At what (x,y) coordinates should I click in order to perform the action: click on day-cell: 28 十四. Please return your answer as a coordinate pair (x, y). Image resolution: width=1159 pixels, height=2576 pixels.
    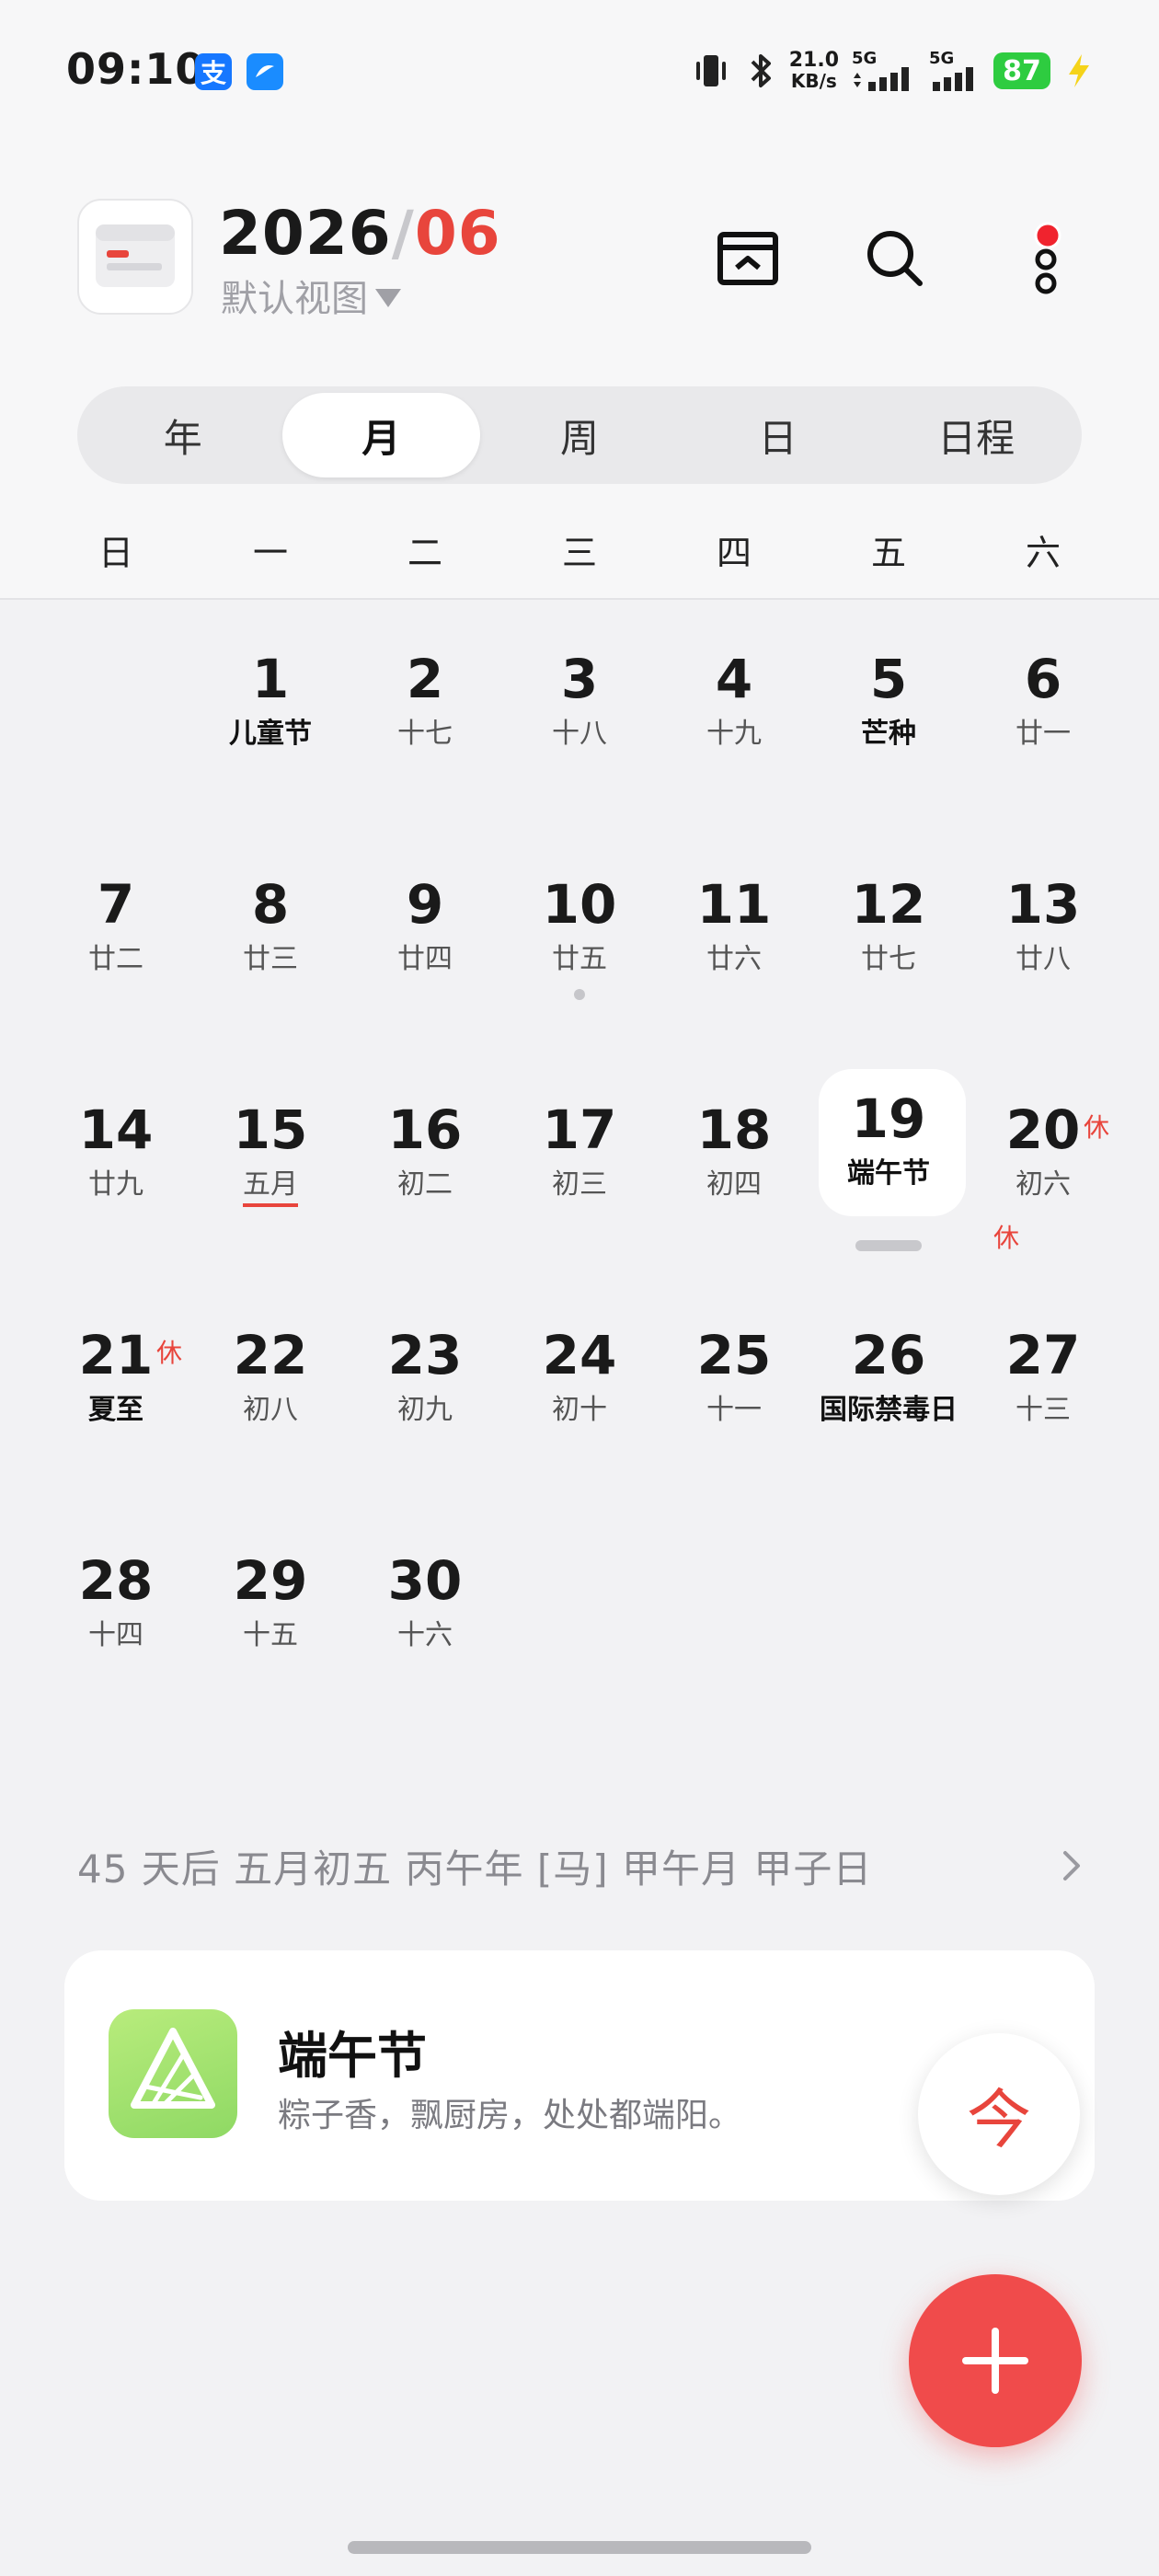
    Looking at the image, I should click on (116, 1632).